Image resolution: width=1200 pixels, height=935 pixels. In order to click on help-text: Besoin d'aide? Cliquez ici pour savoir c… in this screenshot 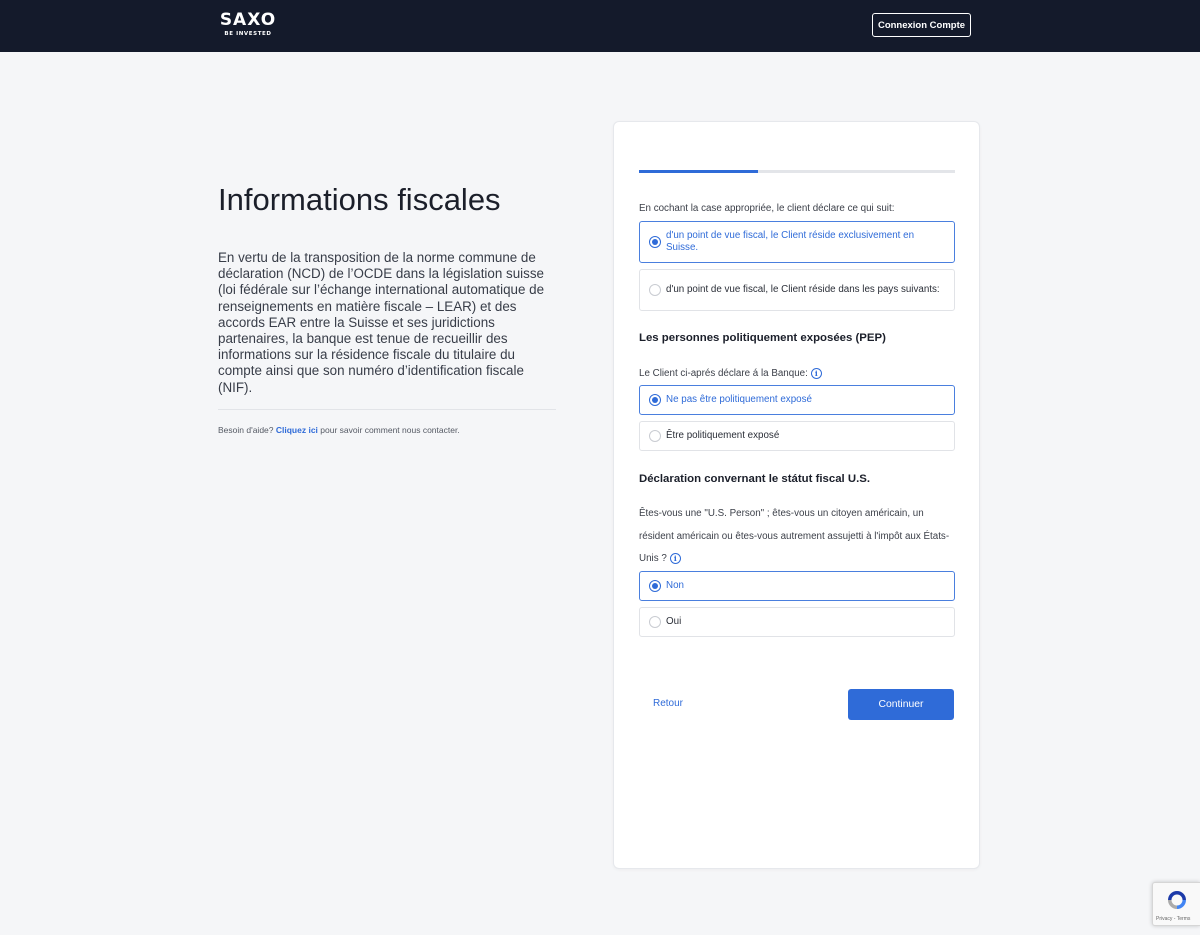, I will do `click(339, 430)`.